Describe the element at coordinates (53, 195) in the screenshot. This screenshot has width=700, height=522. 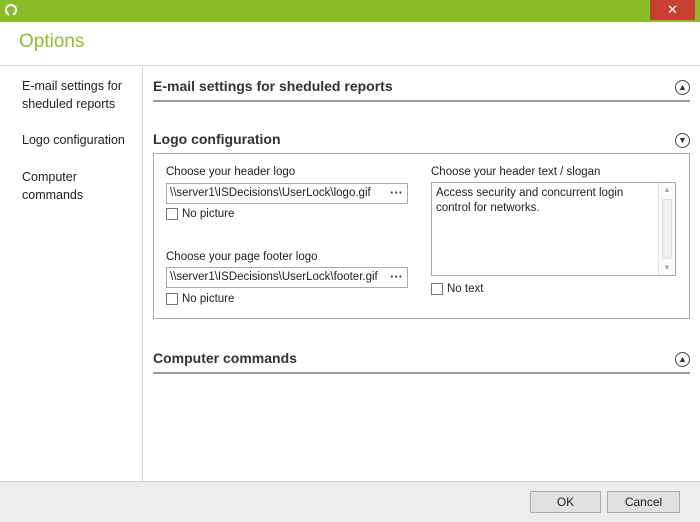
I see `sidebar-item-label: commands` at that location.